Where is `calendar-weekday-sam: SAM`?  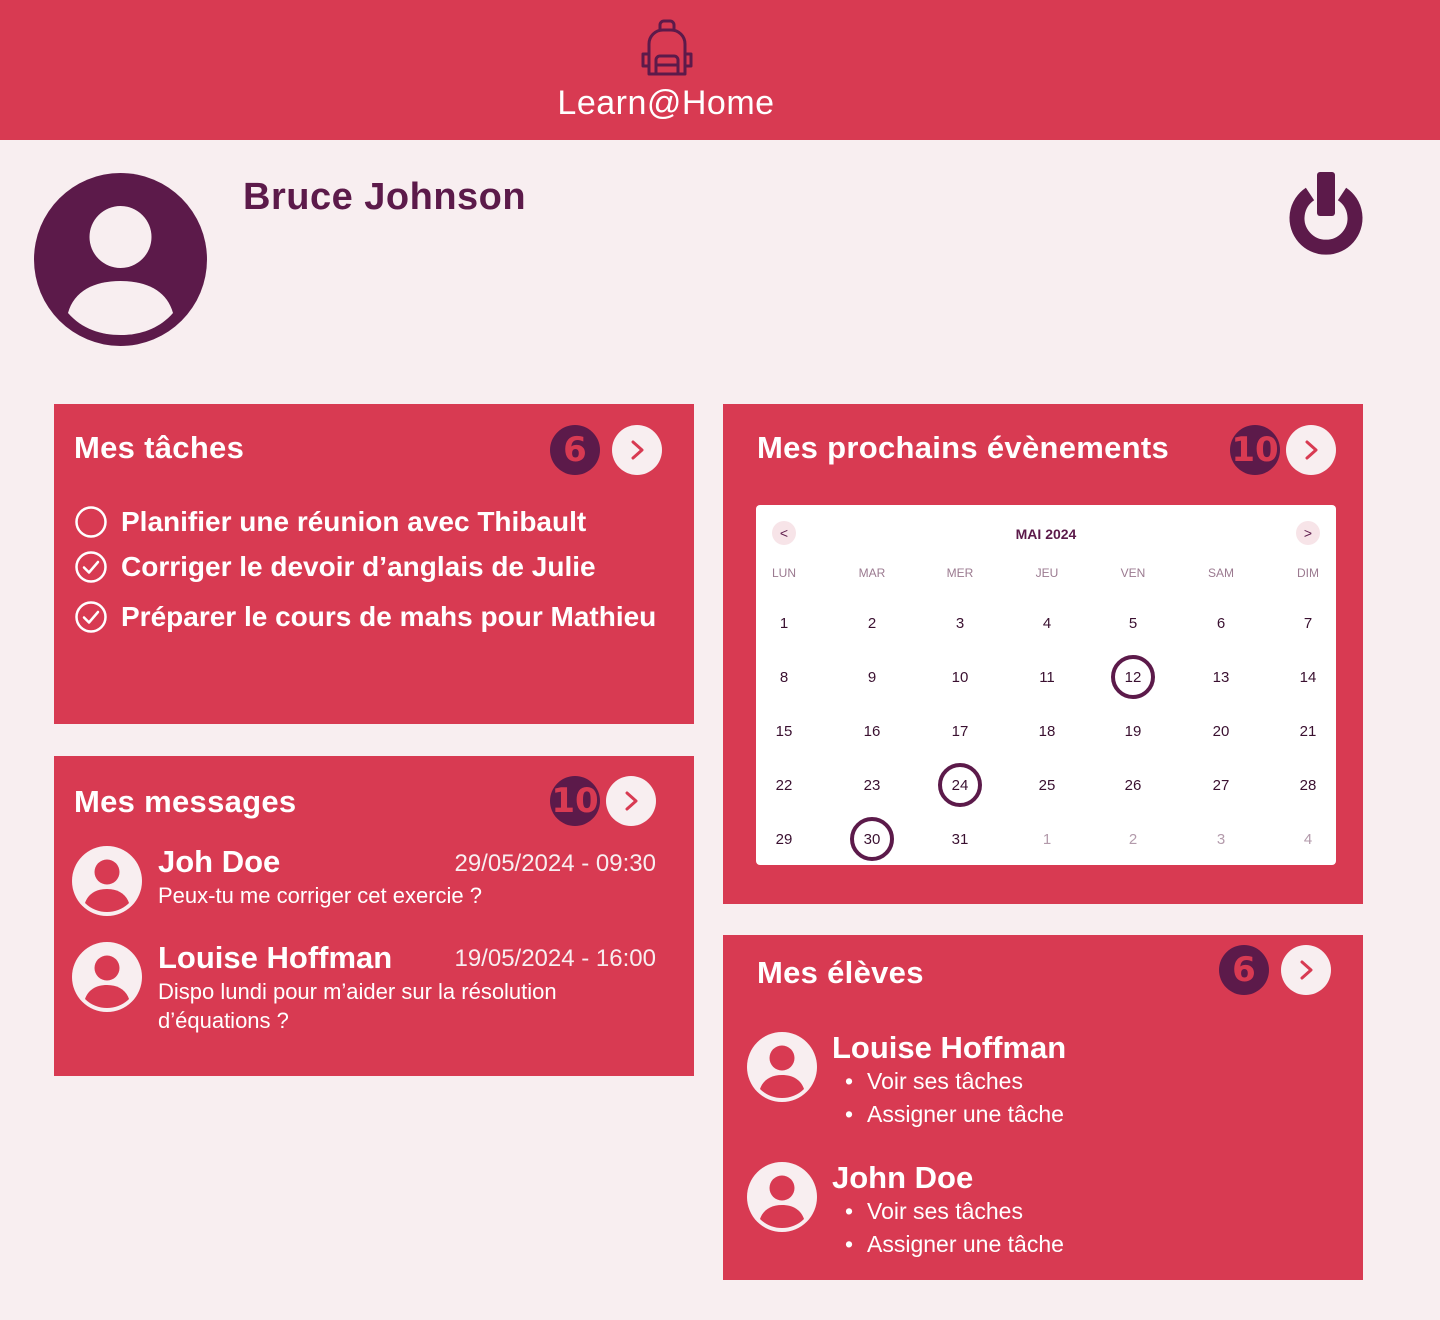
calendar-weekday-sam: SAM is located at coordinates (1220, 573).